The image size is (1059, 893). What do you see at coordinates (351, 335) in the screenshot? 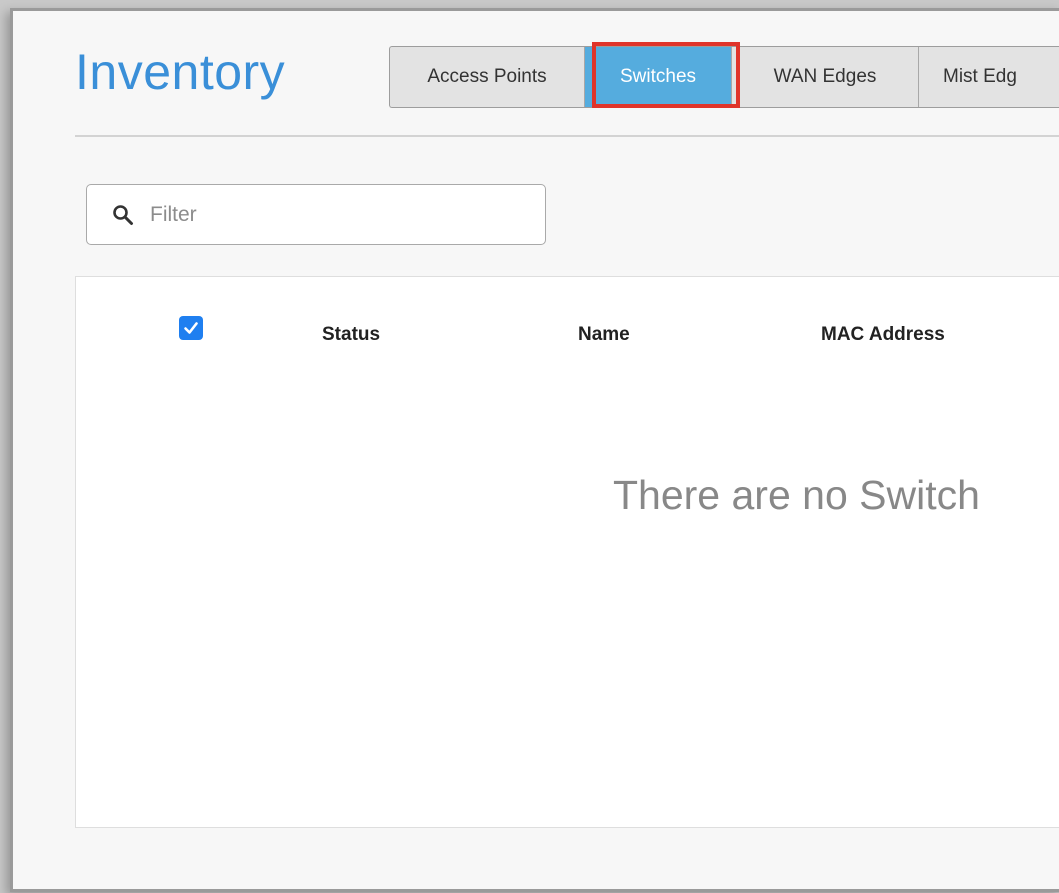
I see `column-header-status: Status` at bounding box center [351, 335].